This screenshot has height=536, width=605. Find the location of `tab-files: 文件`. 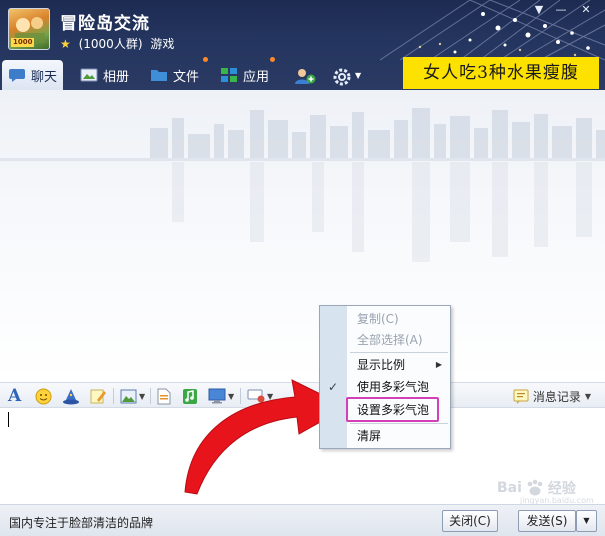

tab-files: 文件 is located at coordinates (174, 75).